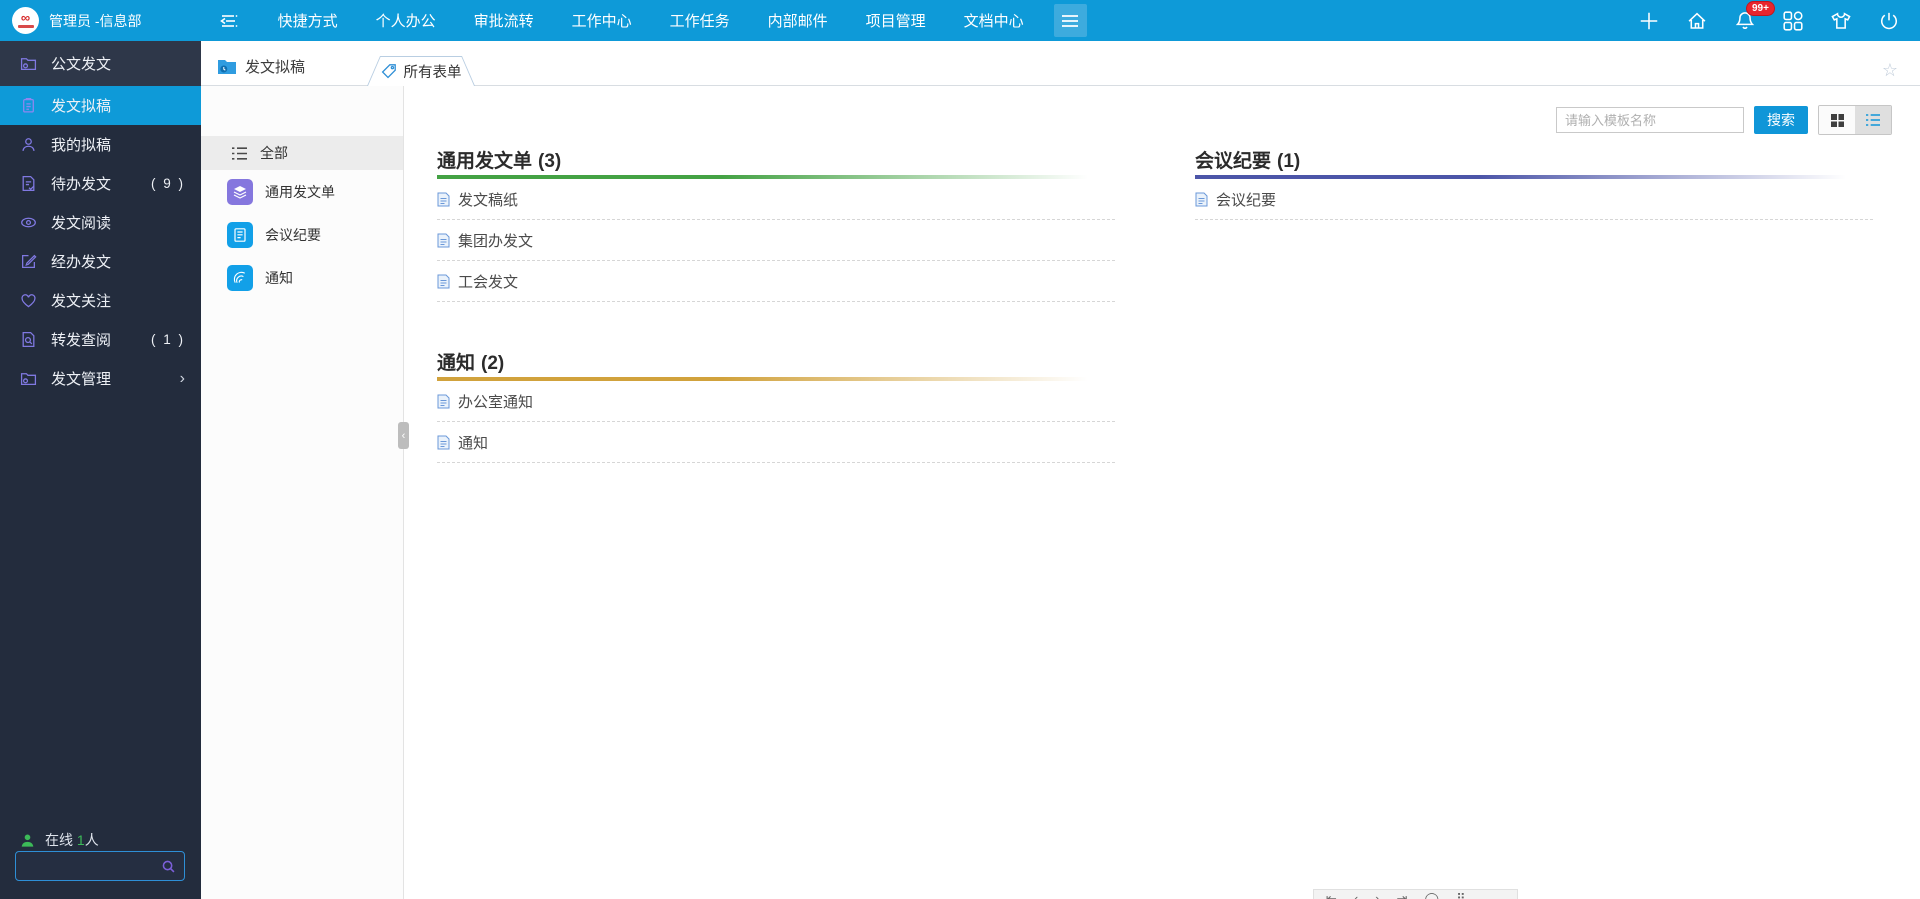 Image resolution: width=1920 pixels, height=899 pixels. I want to click on sidebar-item-label: 发文拟稿, so click(81, 106).